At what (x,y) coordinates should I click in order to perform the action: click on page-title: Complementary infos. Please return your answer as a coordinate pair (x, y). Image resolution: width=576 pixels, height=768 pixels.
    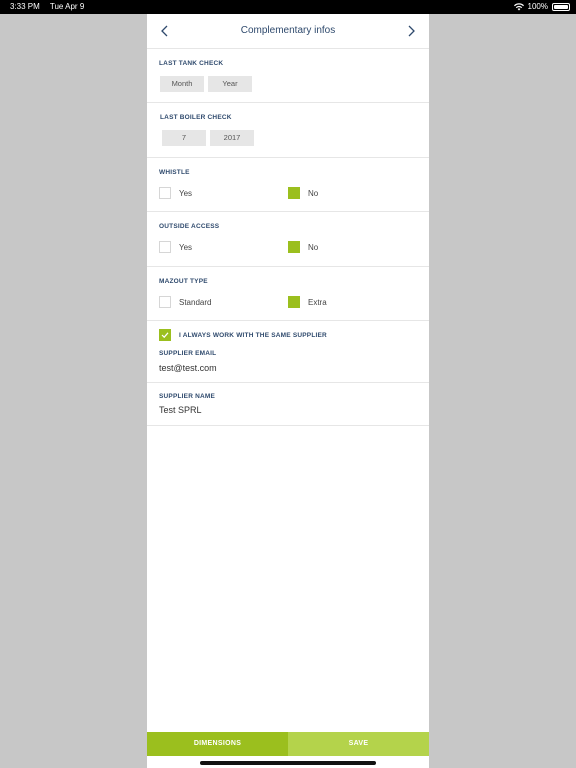
    Looking at the image, I should click on (288, 30).